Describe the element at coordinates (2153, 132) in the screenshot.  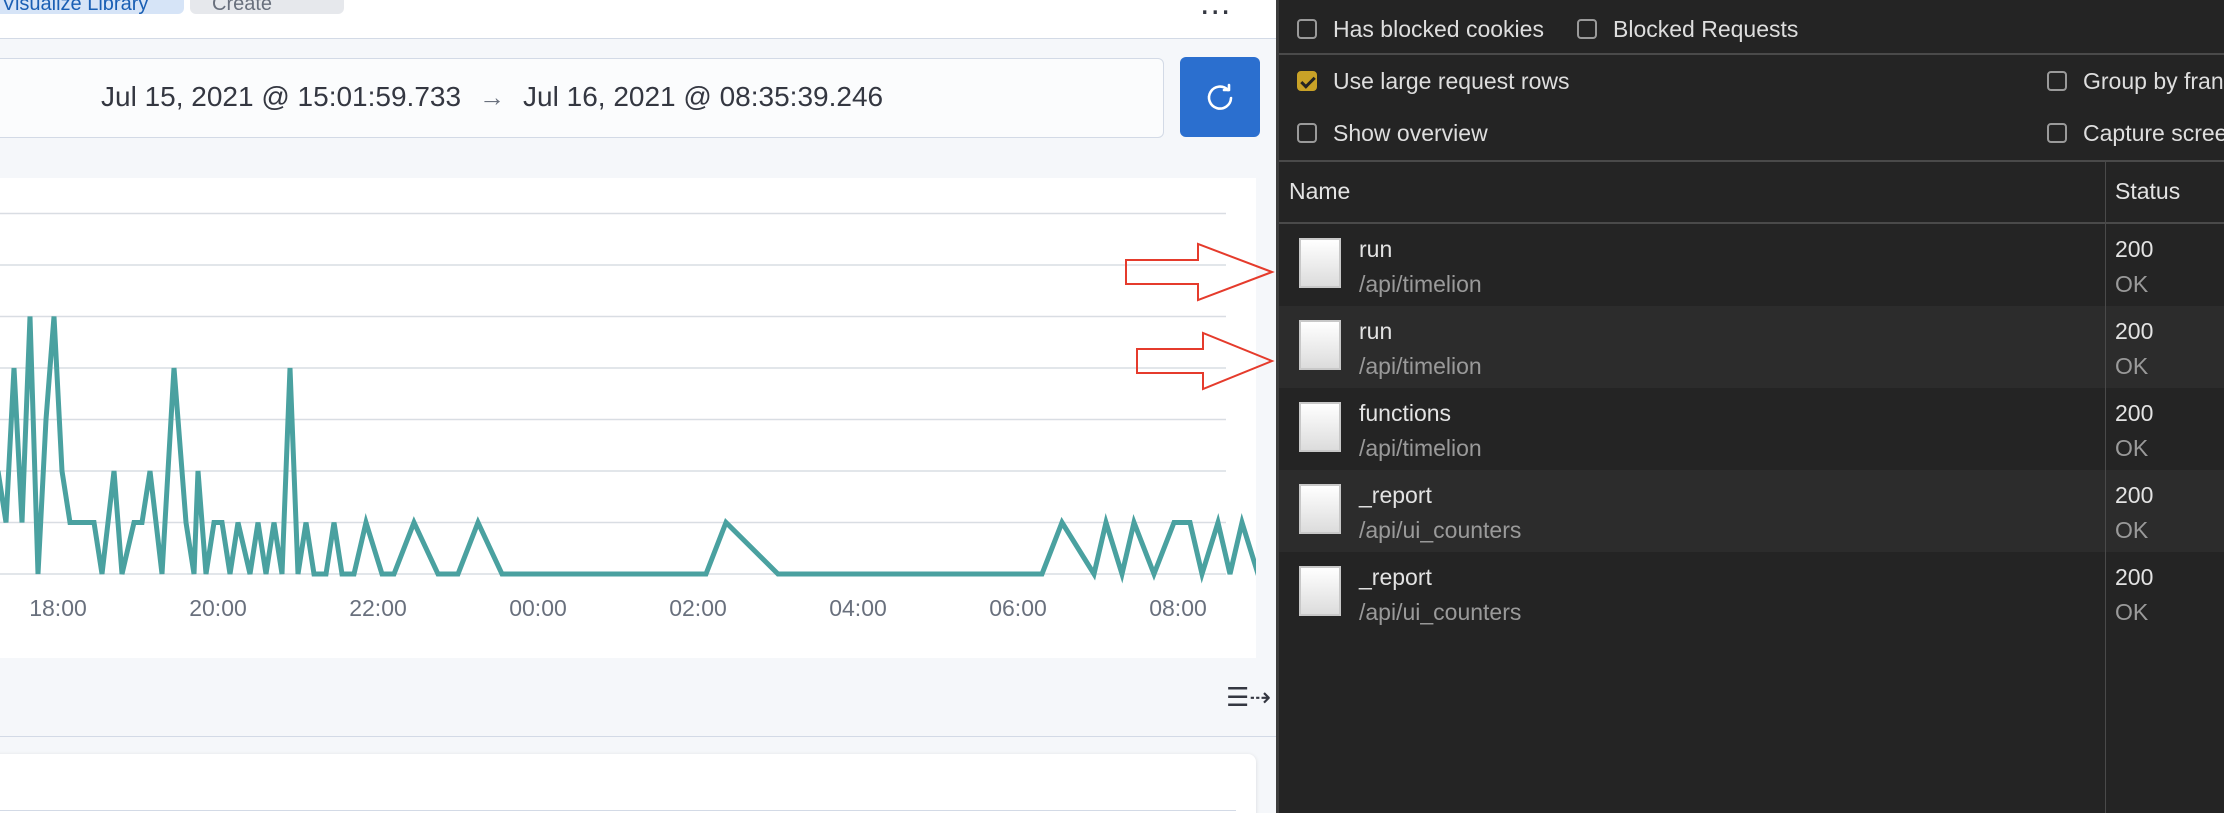
I see `capture-screenshots-label: Capture scree` at that location.